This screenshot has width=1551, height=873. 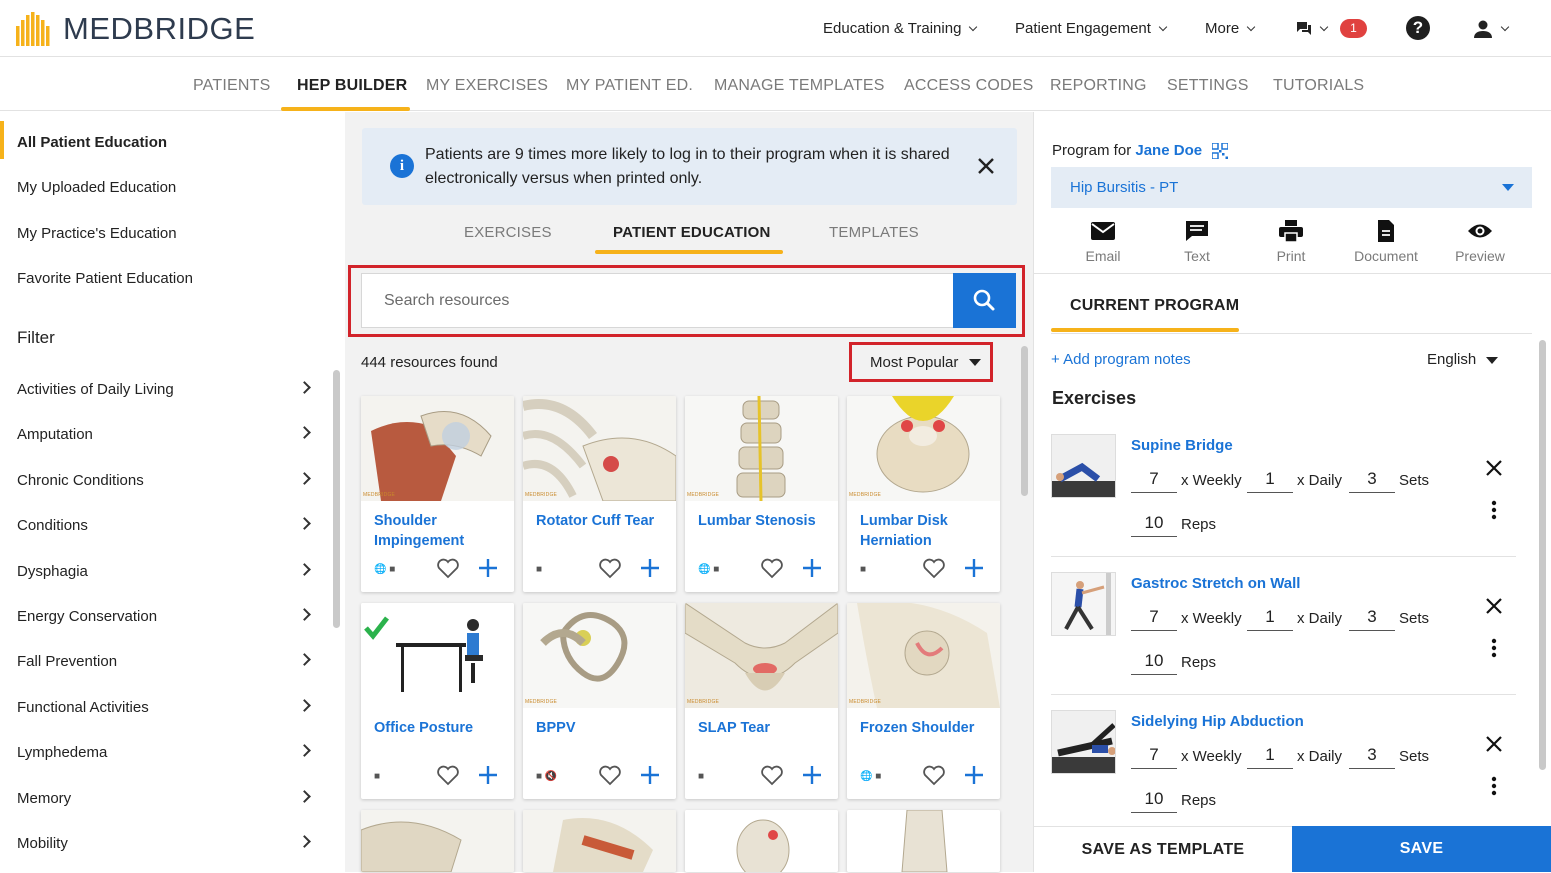 What do you see at coordinates (629, 86) in the screenshot?
I see `tab-my-patient-ed: MY PATIENT ED.` at bounding box center [629, 86].